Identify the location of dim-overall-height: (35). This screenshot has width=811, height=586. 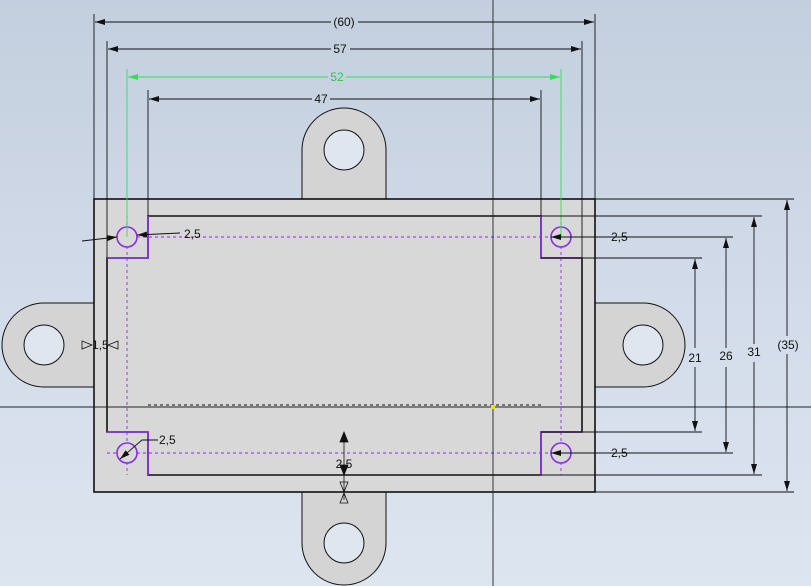
(787, 345).